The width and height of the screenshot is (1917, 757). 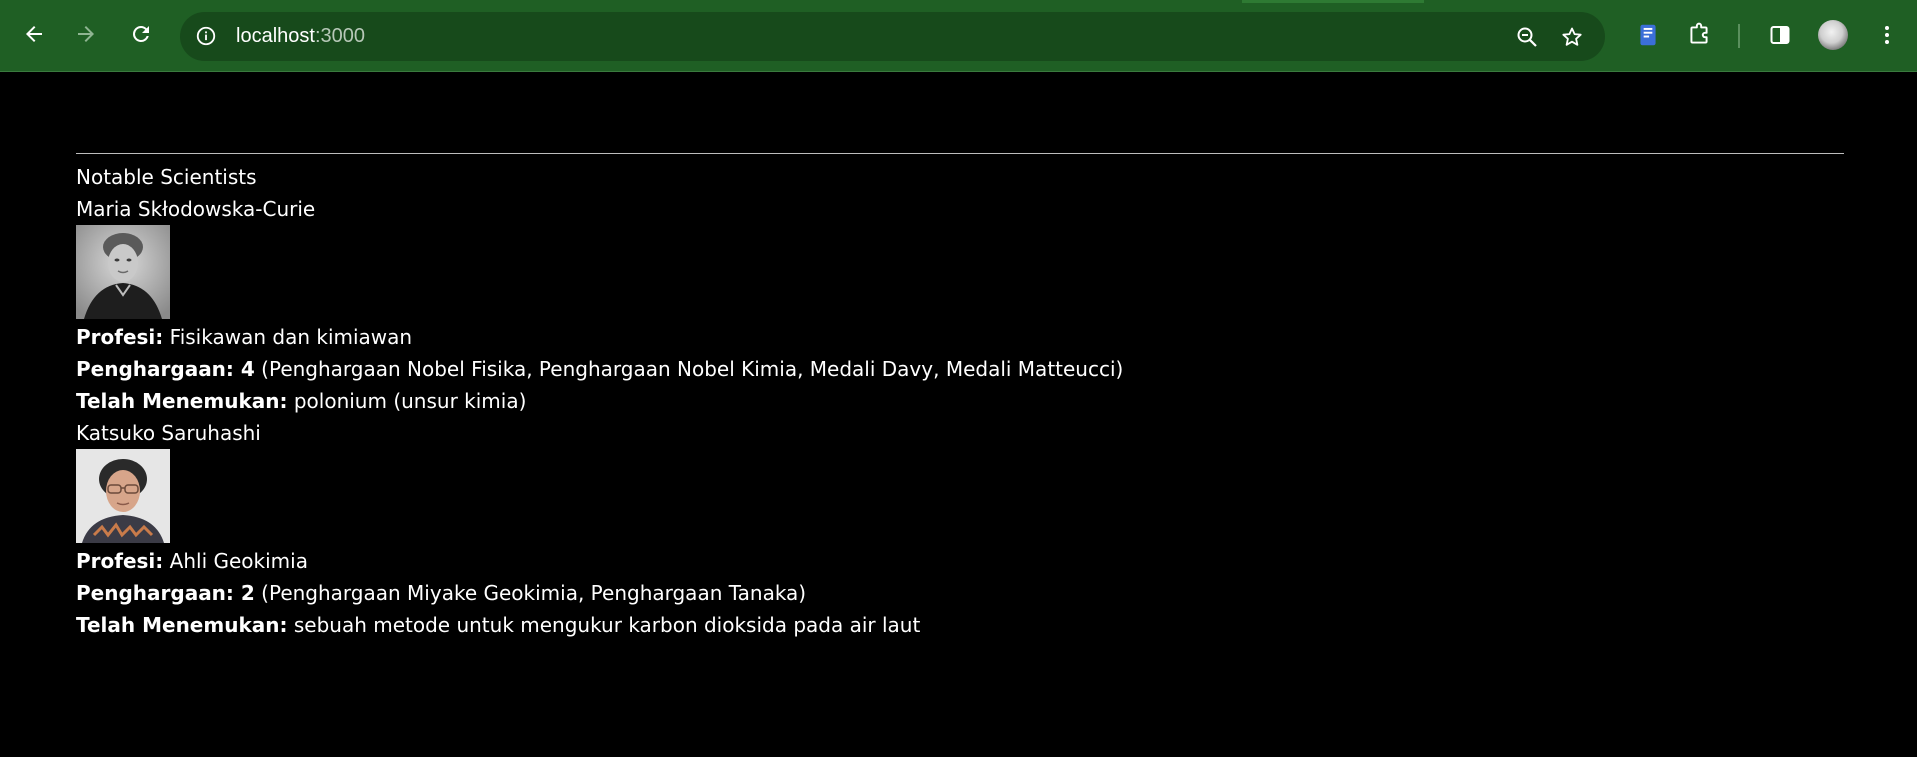 I want to click on url-host: localhost, so click(x=275, y=36).